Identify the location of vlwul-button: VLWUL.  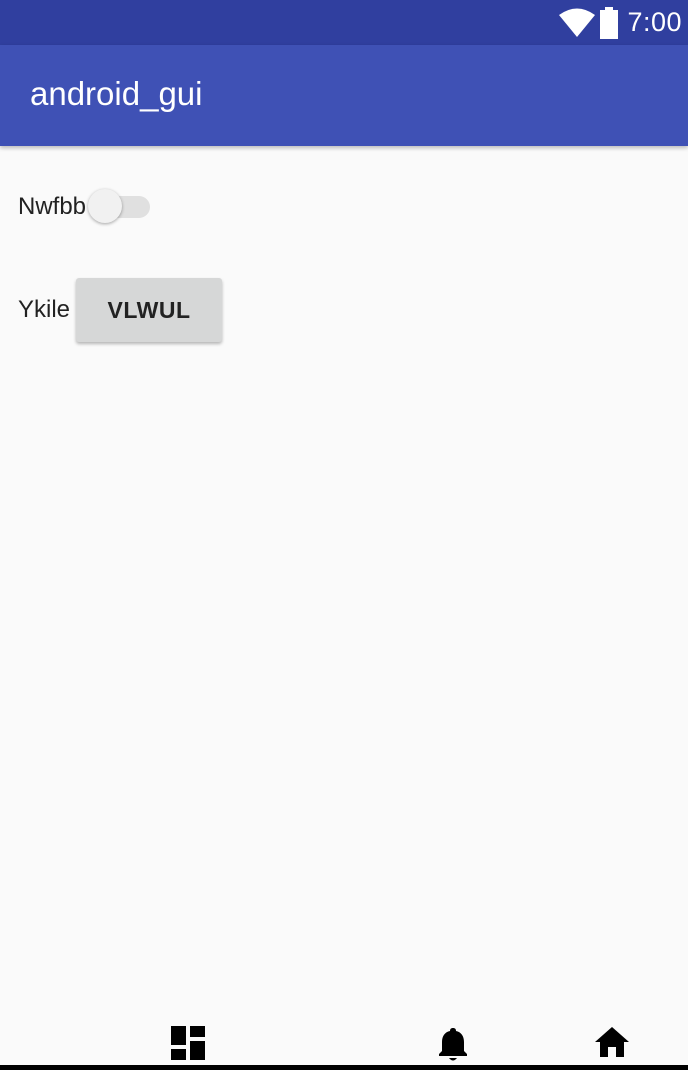
(149, 310).